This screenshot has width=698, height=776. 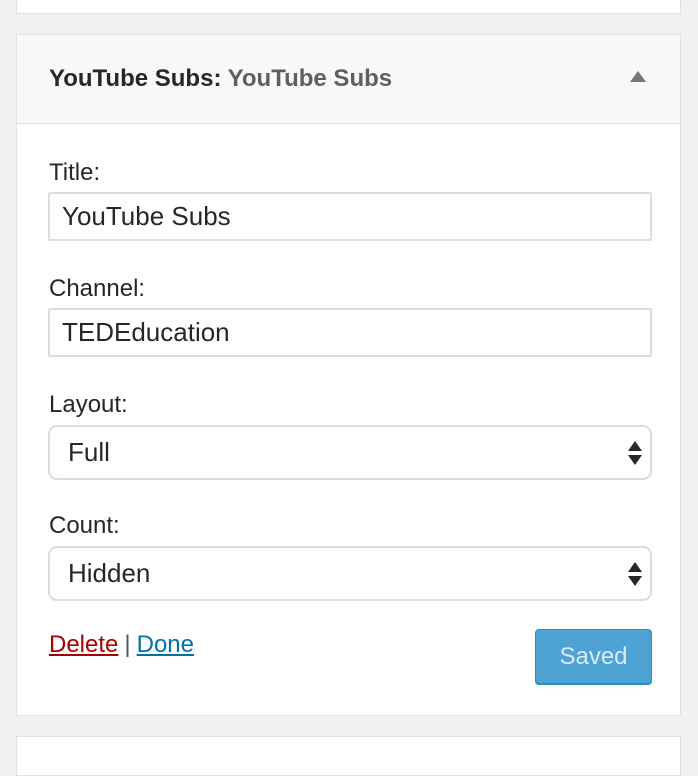 I want to click on layout-selected-value: Full, so click(x=89, y=452).